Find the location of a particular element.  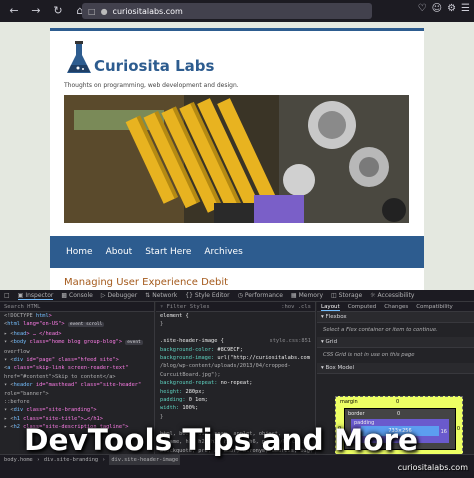

tab-computed: Computed is located at coordinates (362, 306).